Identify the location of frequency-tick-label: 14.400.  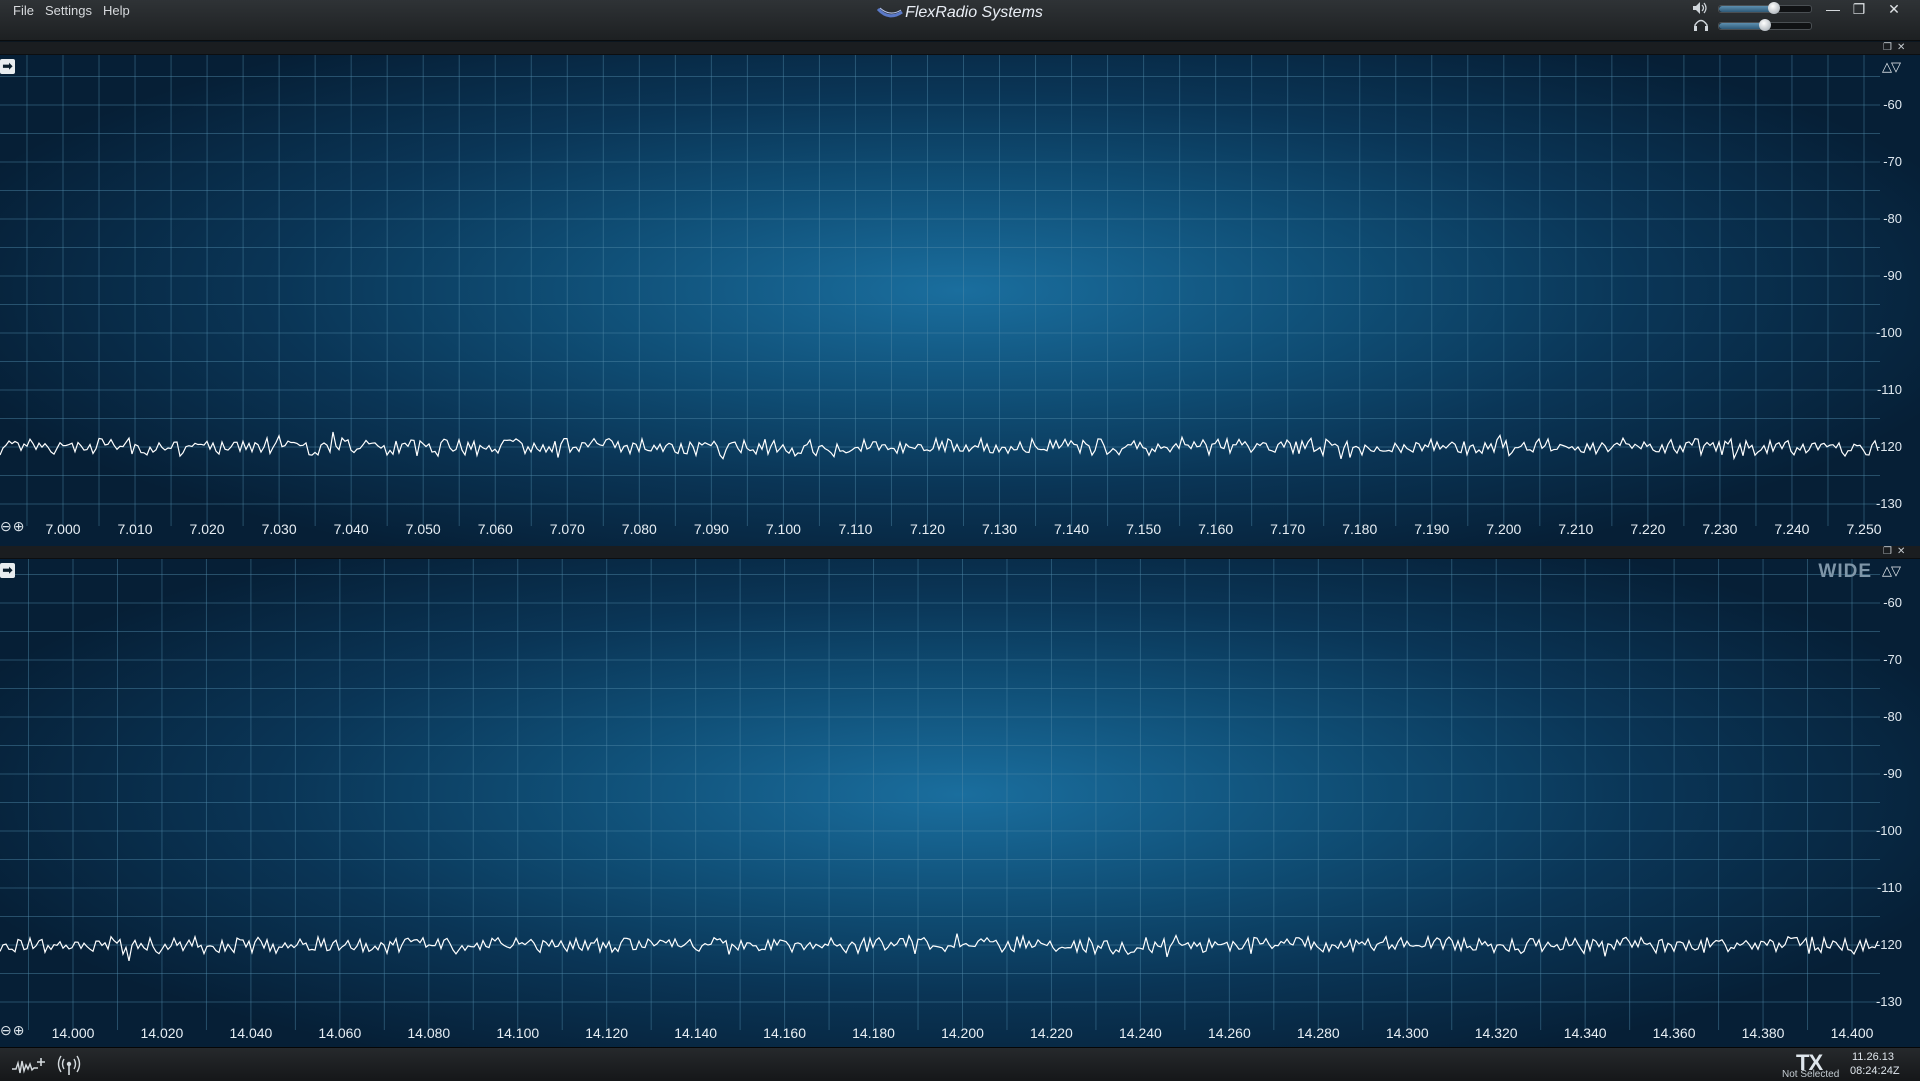
(1852, 1033).